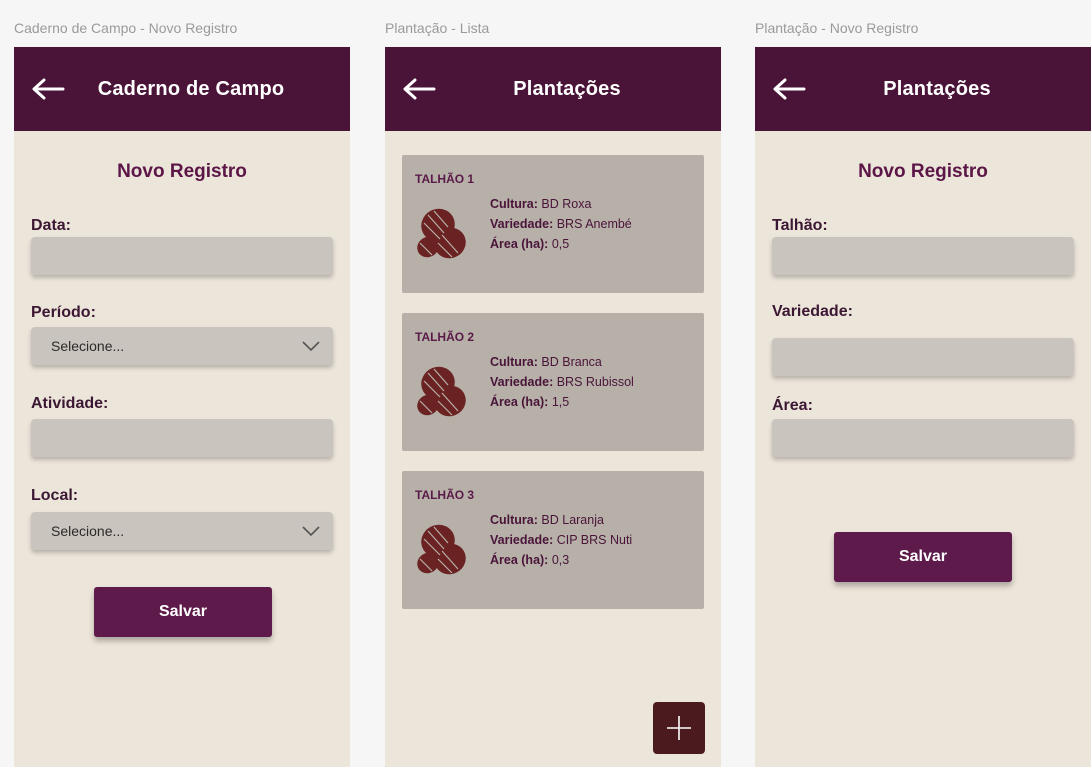 The image size is (1091, 767). I want to click on cultura-value: BD Laranja, so click(572, 520).